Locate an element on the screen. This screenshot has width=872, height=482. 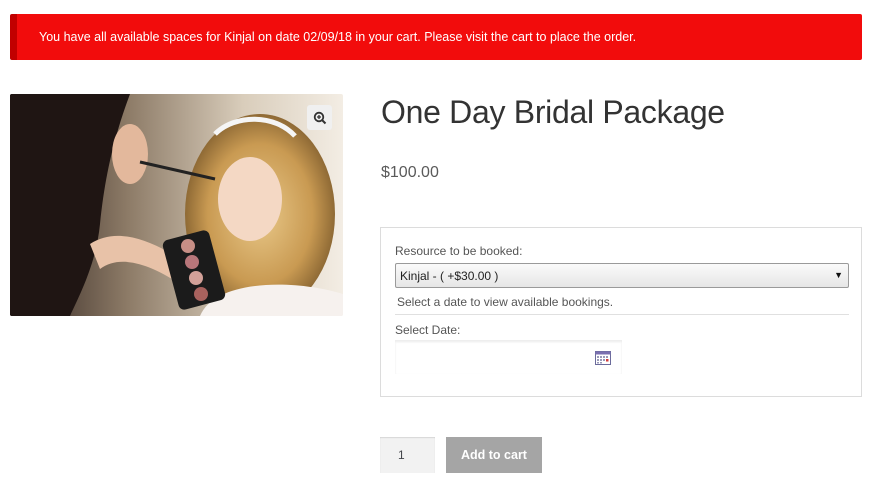
date-label: Select Date: is located at coordinates (428, 330).